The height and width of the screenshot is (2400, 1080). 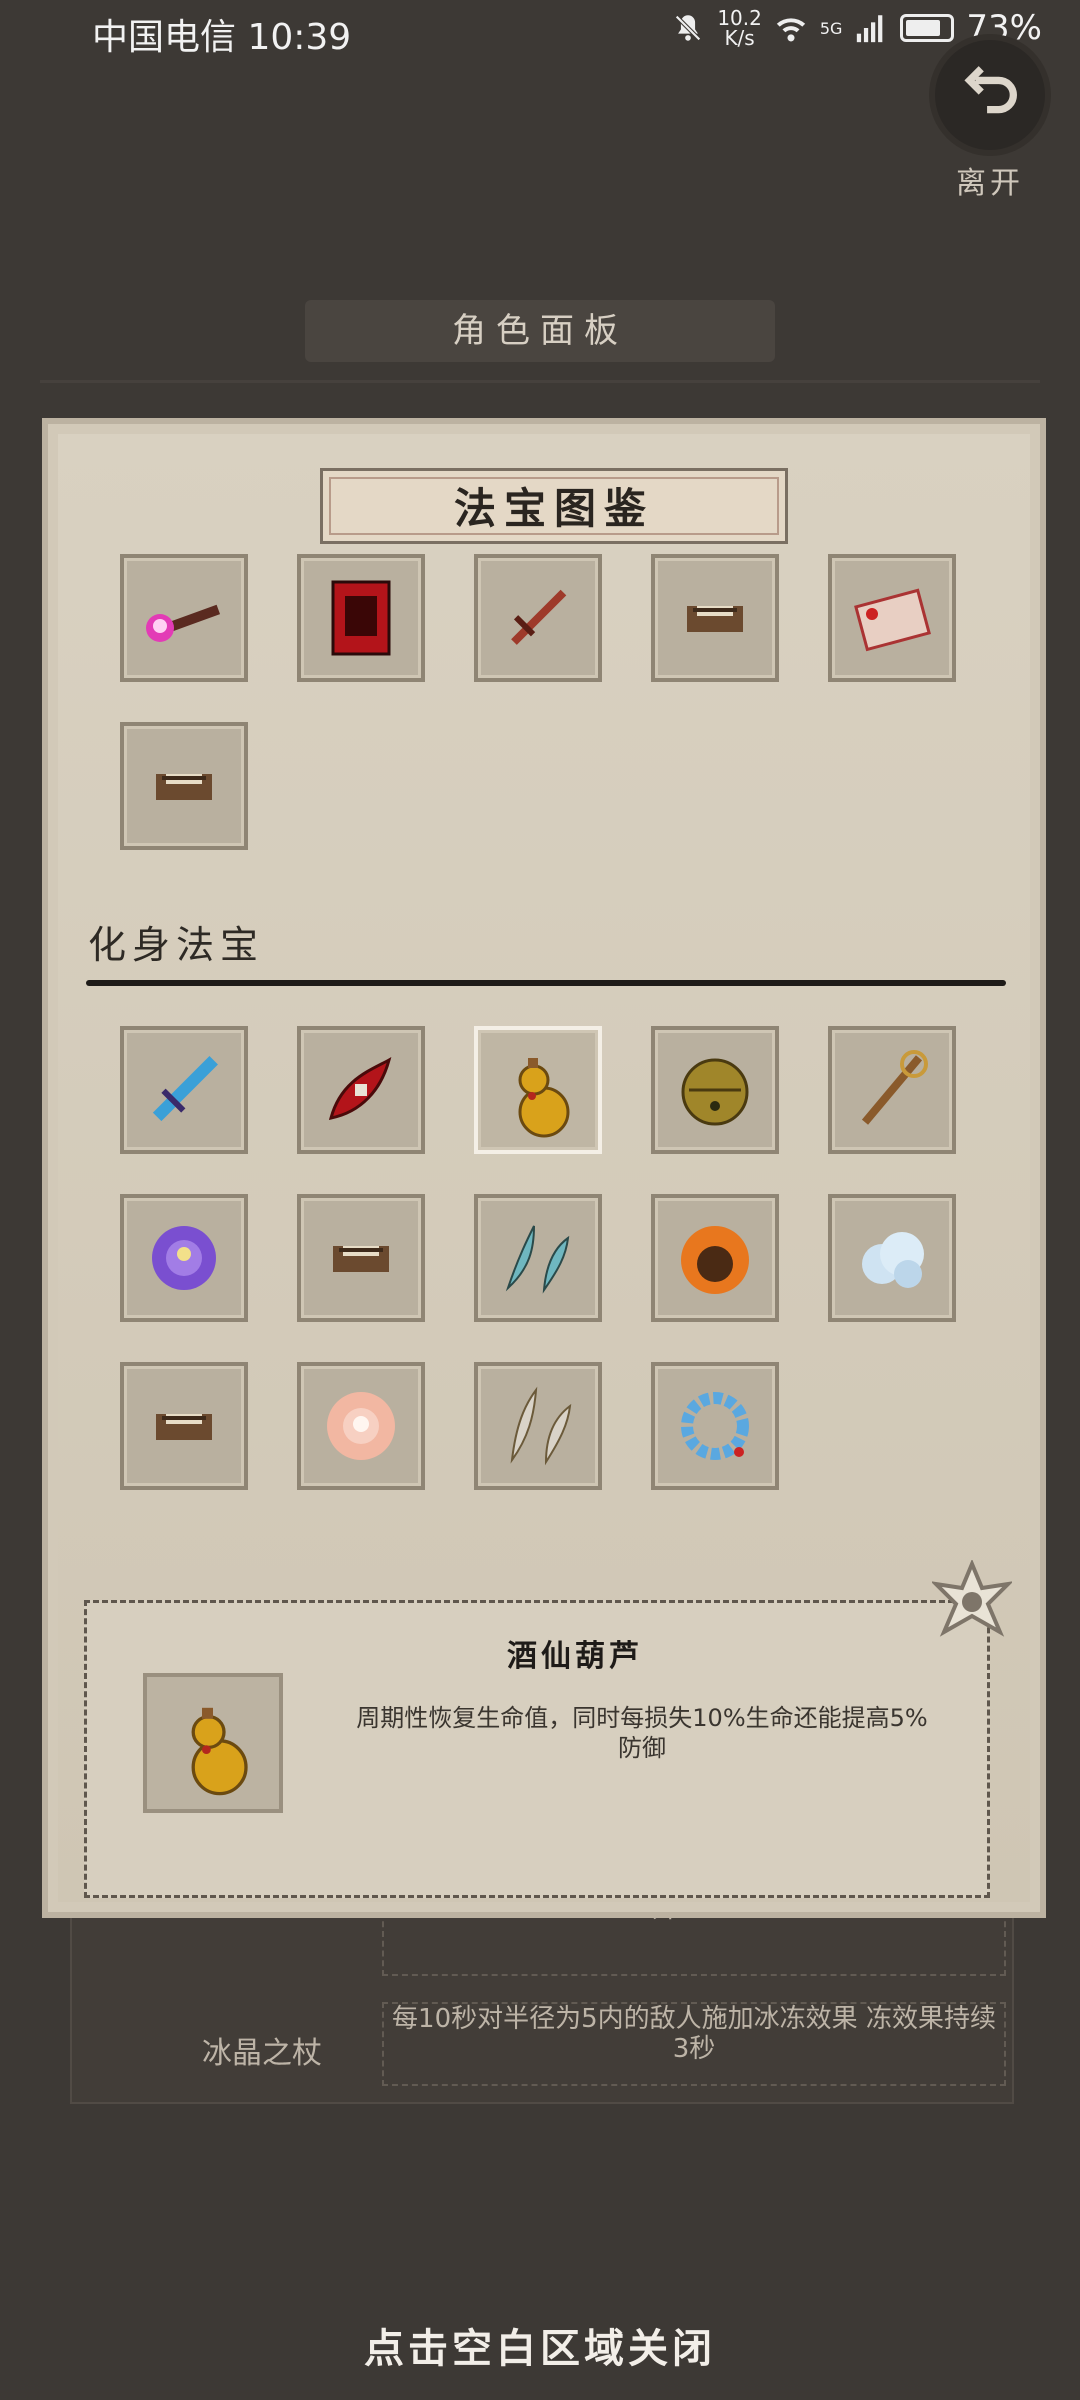 I want to click on fire-pot-icon, so click(x=715, y=1260).